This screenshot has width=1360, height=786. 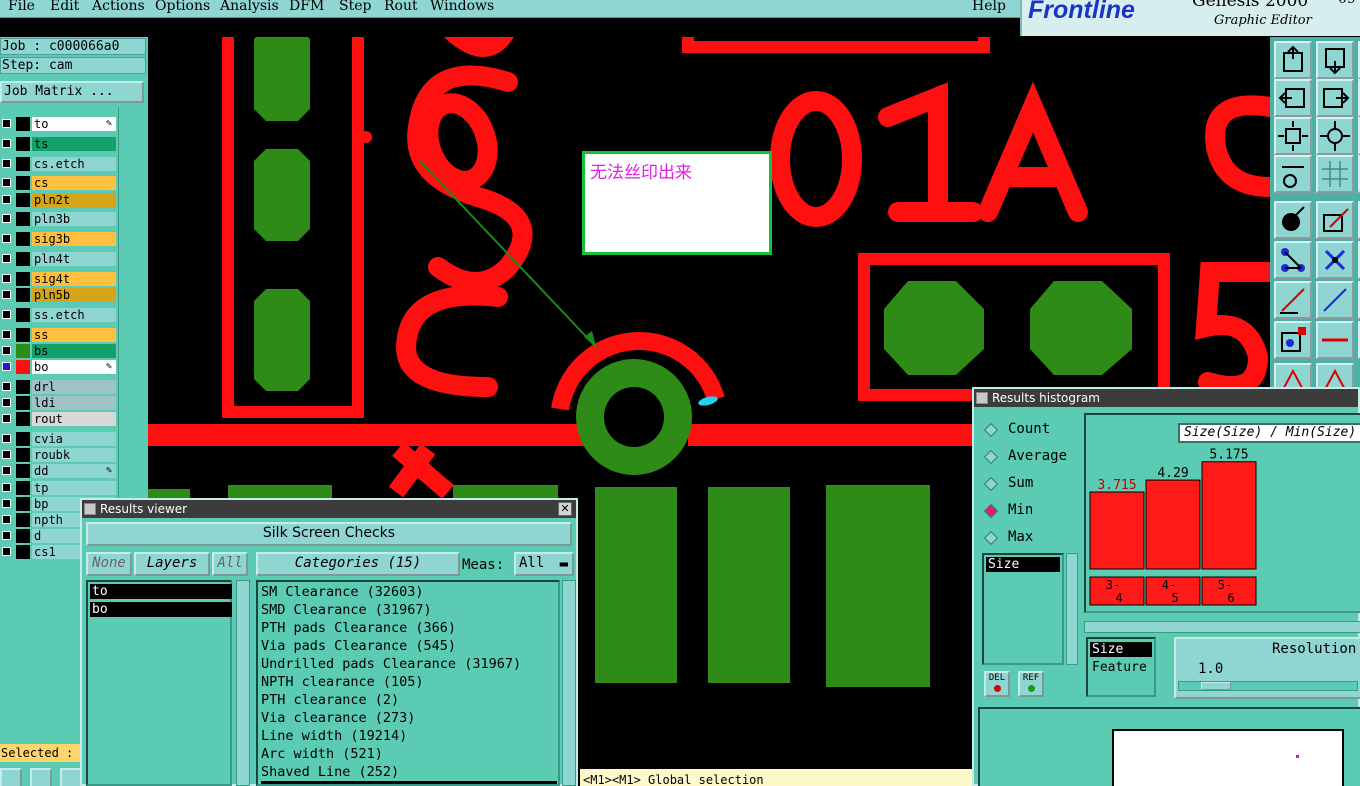 I want to click on category-item: Line width (19214), so click(x=334, y=736).